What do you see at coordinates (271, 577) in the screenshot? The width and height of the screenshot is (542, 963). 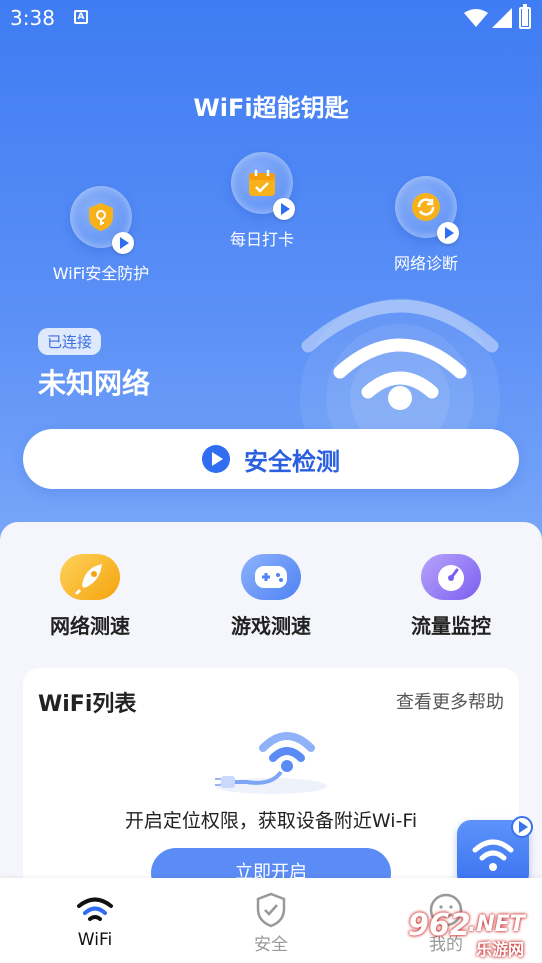 I see `gamepad-icon` at bounding box center [271, 577].